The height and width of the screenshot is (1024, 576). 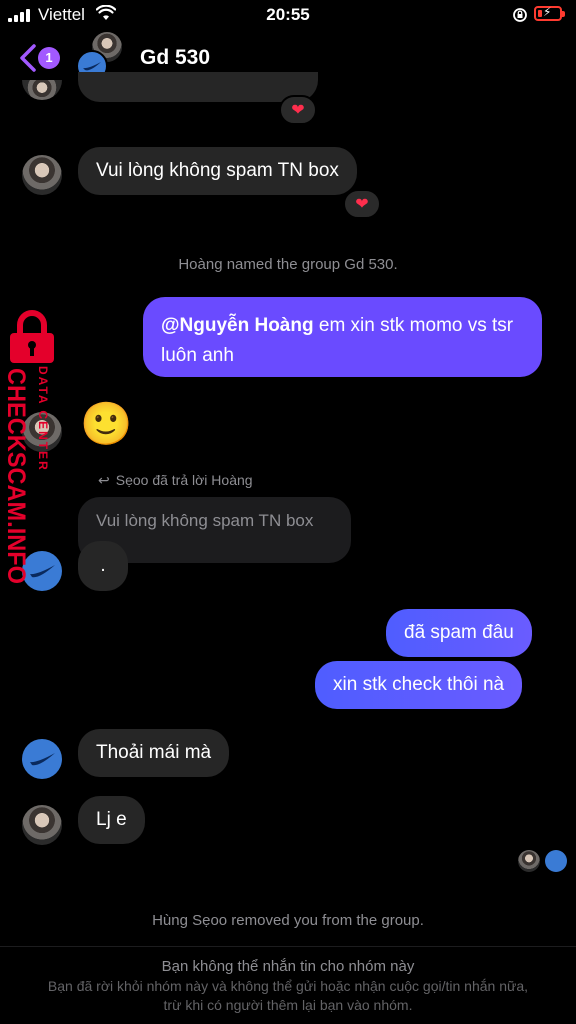 I want to click on rotation-lock-icon, so click(x=520, y=15).